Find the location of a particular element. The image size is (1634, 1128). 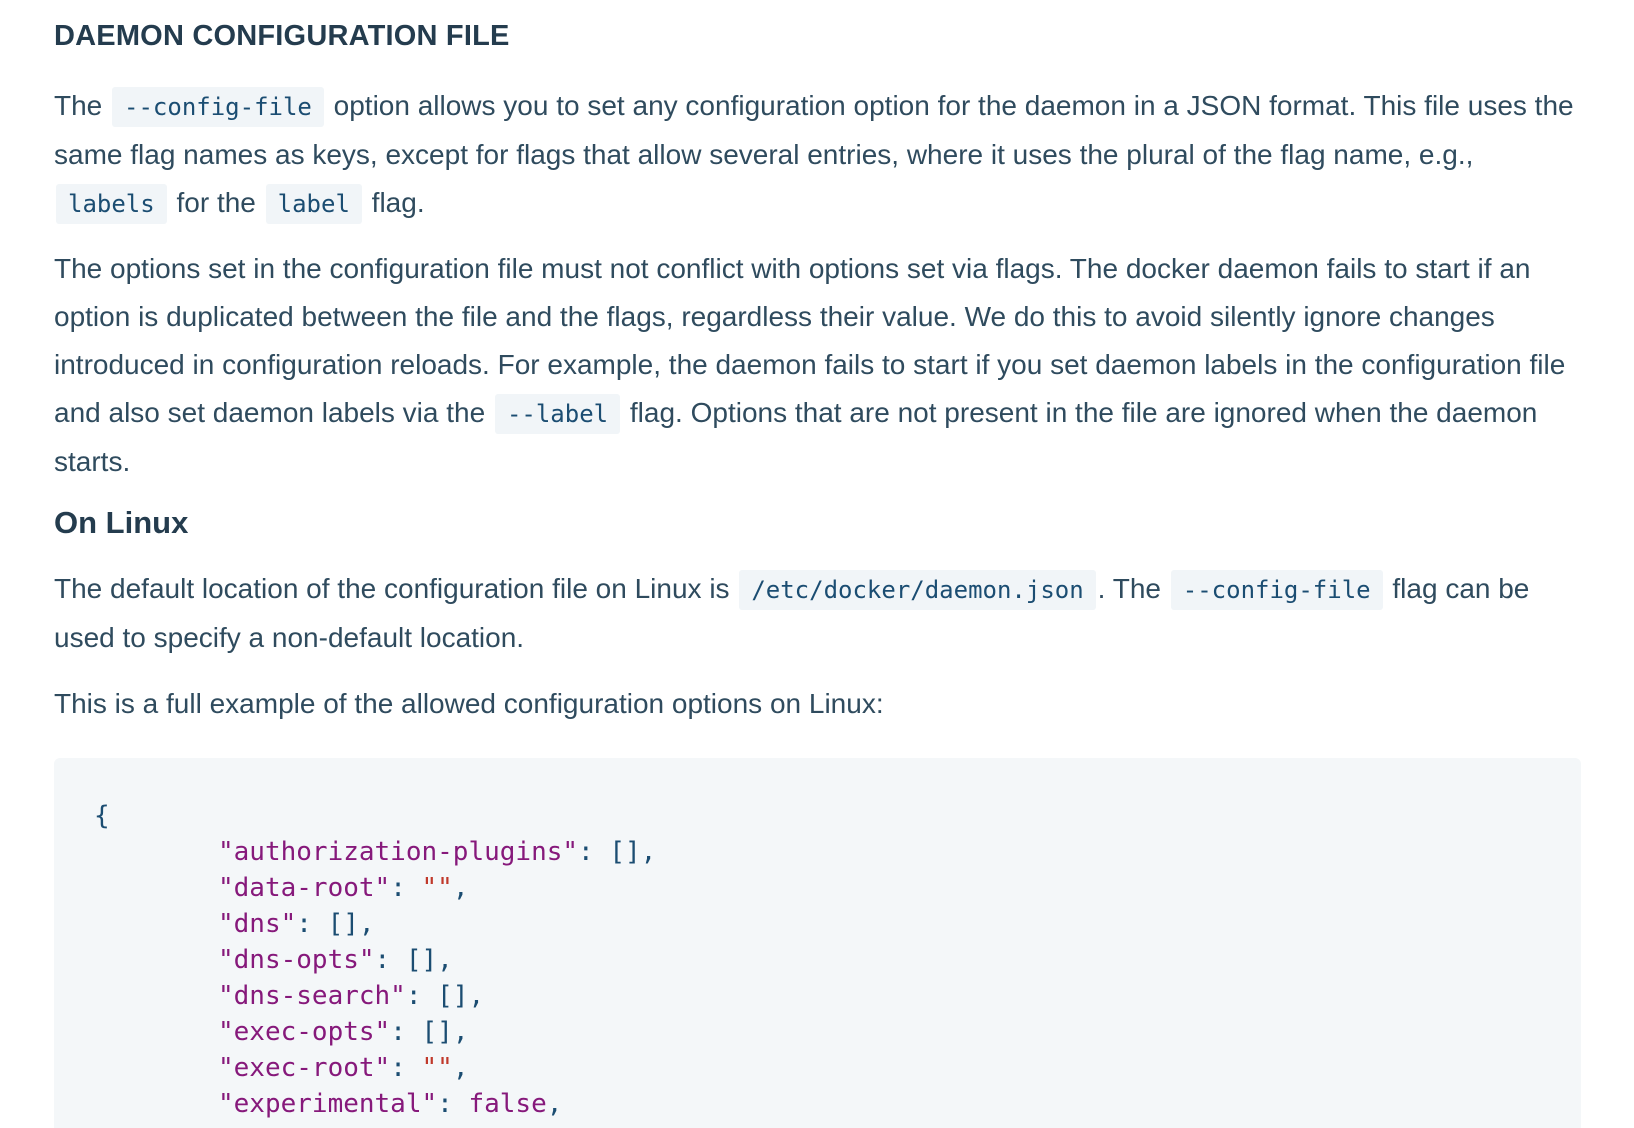

inline-code: --label is located at coordinates (557, 414).